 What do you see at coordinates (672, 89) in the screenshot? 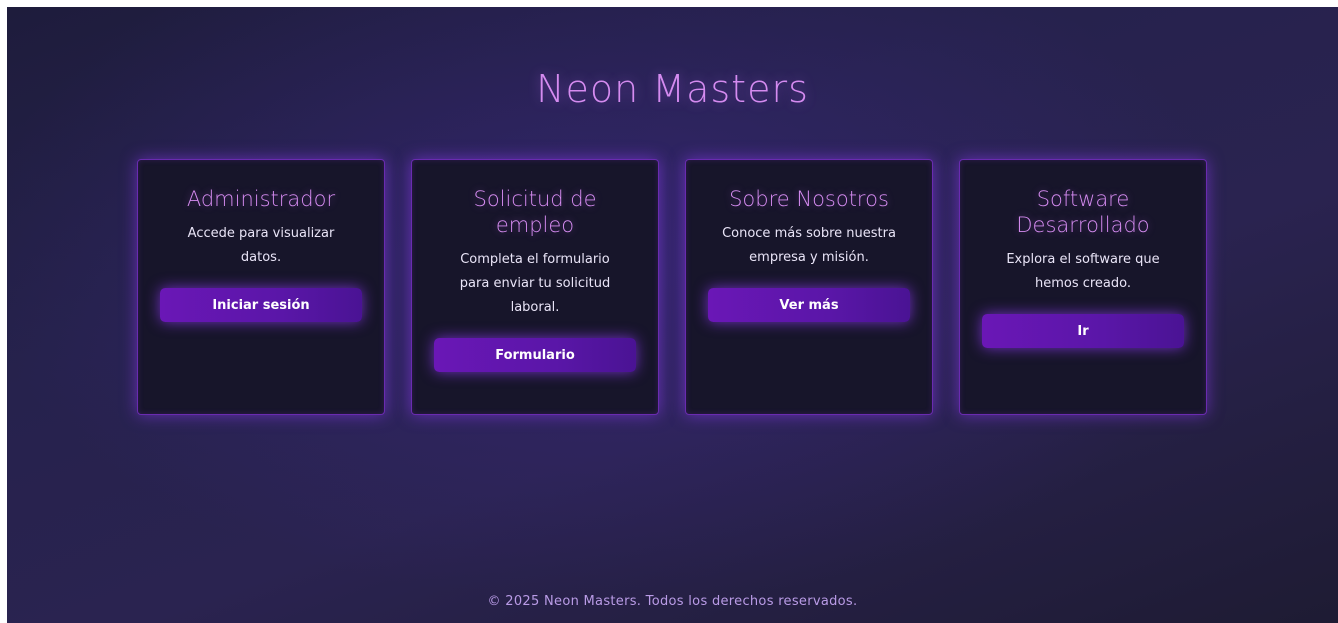
I see `page-title: Neon Masters` at bounding box center [672, 89].